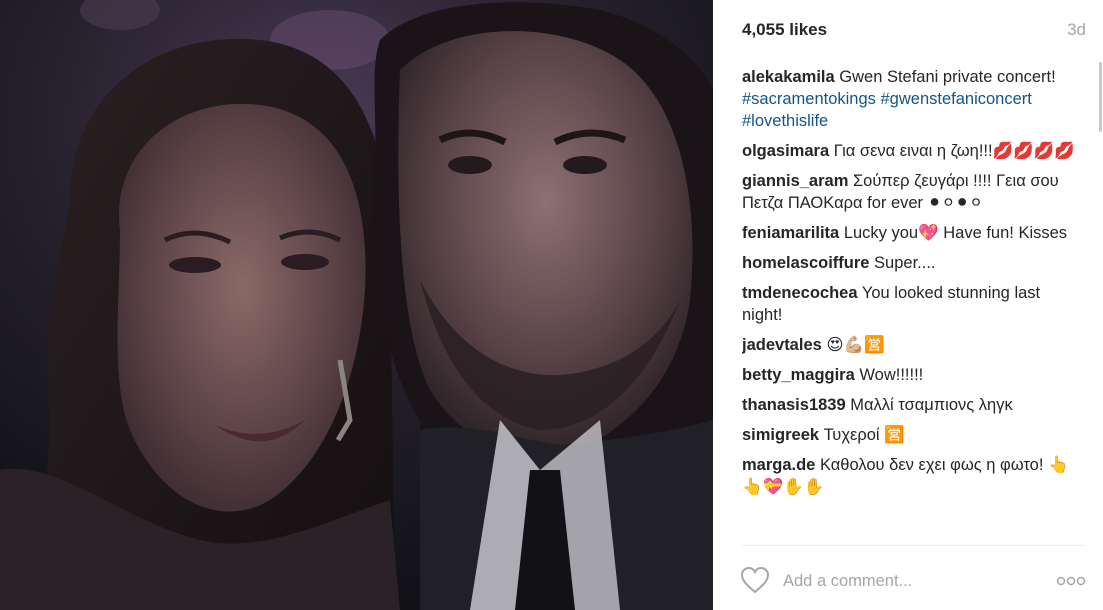 Image resolution: width=1103 pixels, height=610 pixels. Describe the element at coordinates (931, 405) in the screenshot. I see `comment-text: Μαλλί τσαμπιονς ληγκ` at that location.